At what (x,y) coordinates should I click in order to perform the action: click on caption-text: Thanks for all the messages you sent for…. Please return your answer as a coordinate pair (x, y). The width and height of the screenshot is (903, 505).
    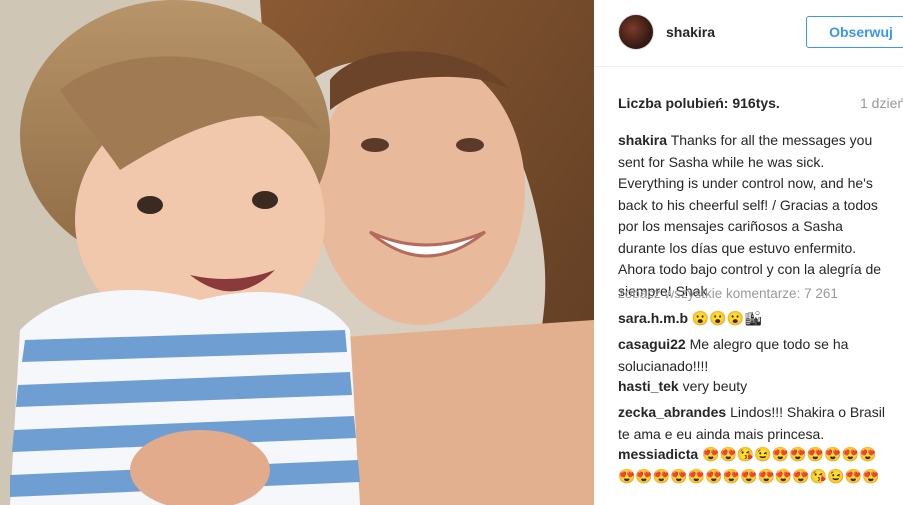
    Looking at the image, I should click on (750, 215).